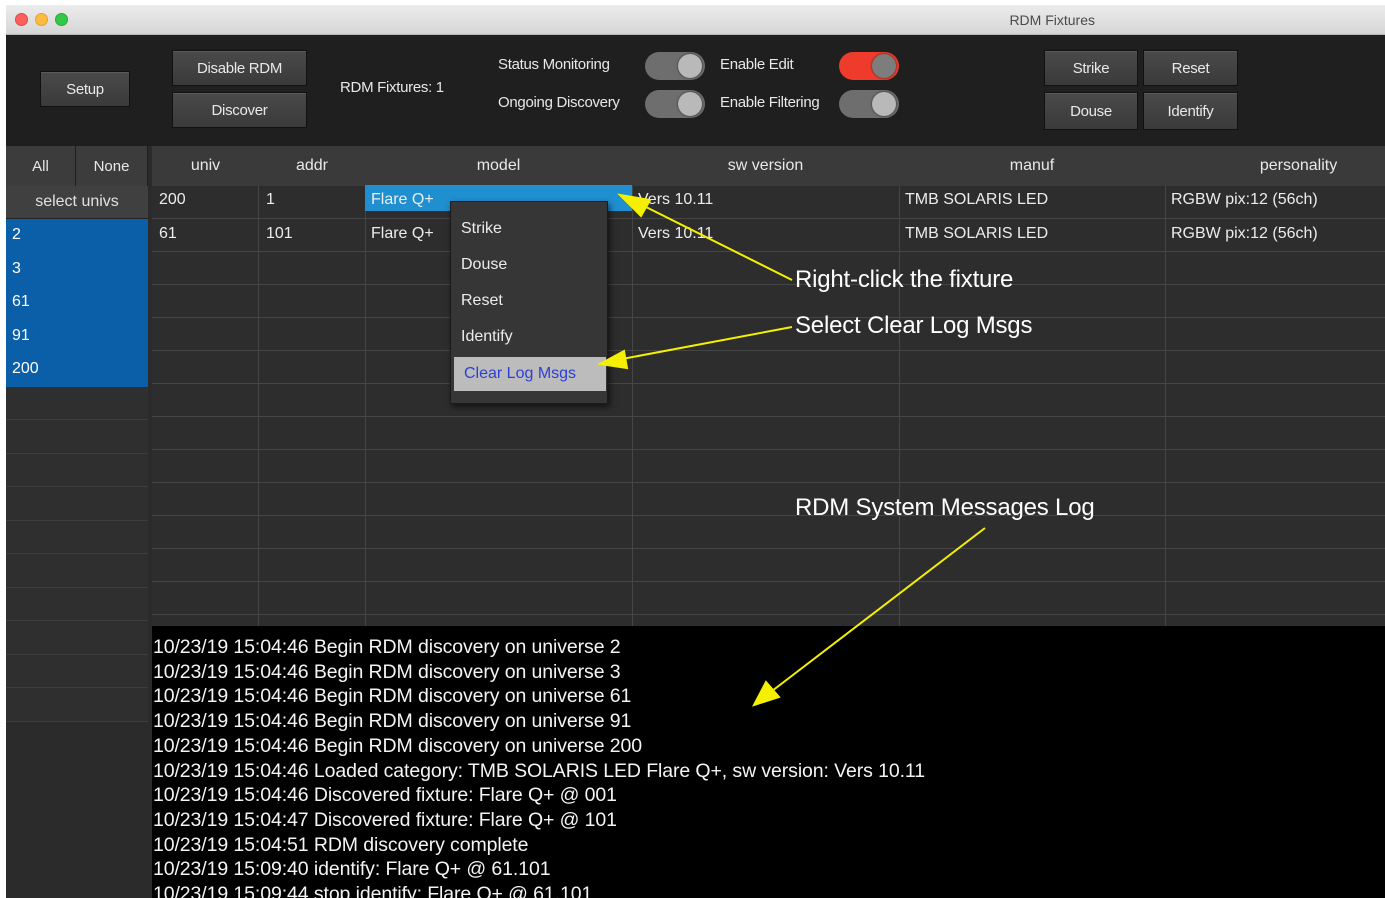  Describe the element at coordinates (675, 66) in the screenshot. I see `status-monitoring-toggle` at that location.